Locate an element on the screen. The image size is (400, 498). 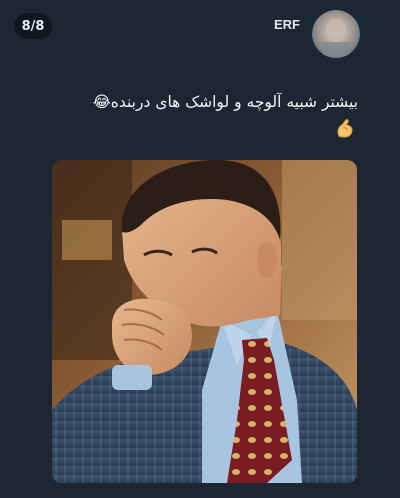
avatar is located at coordinates (336, 34).